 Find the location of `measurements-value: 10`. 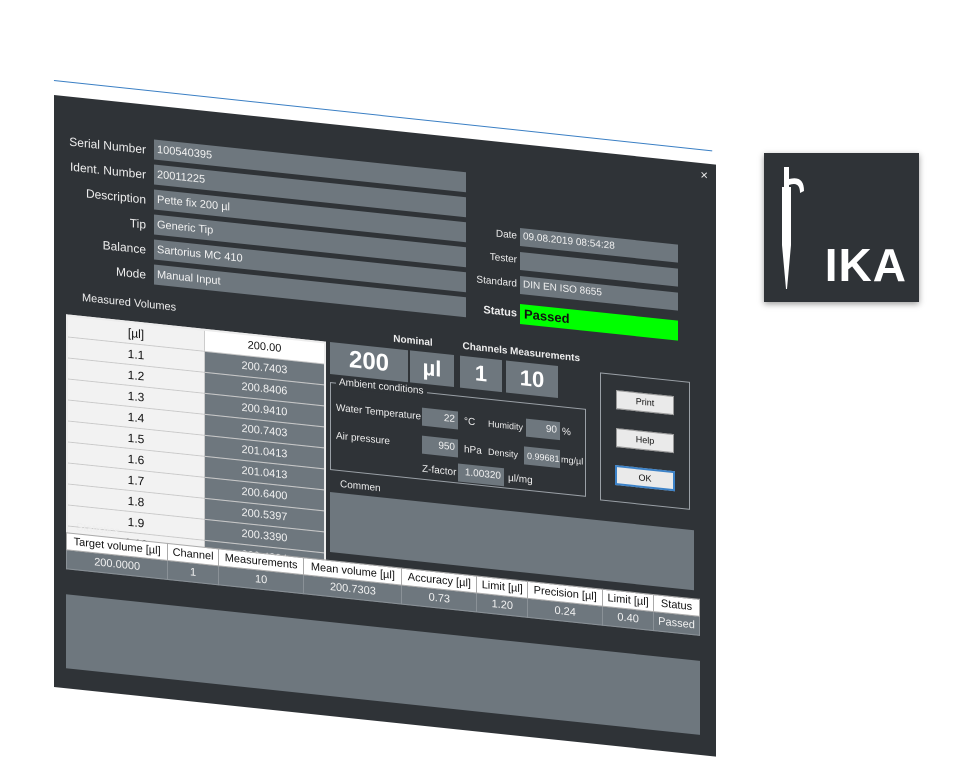

measurements-value: 10 is located at coordinates (532, 379).